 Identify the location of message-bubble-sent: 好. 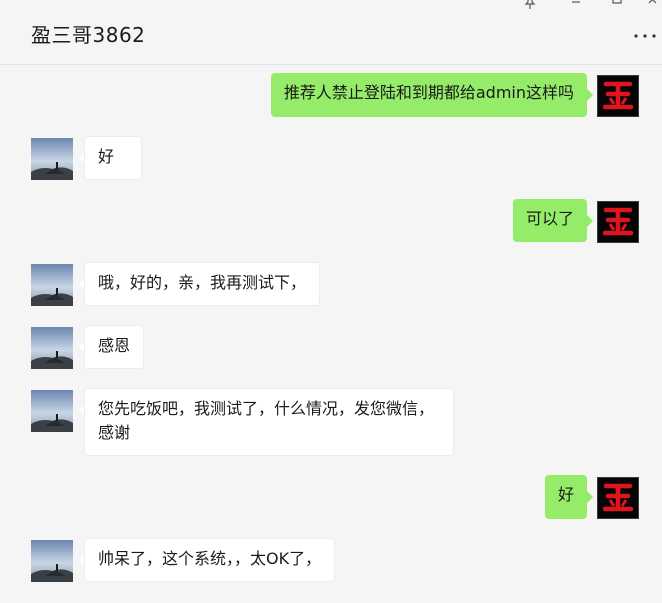
(565, 497).